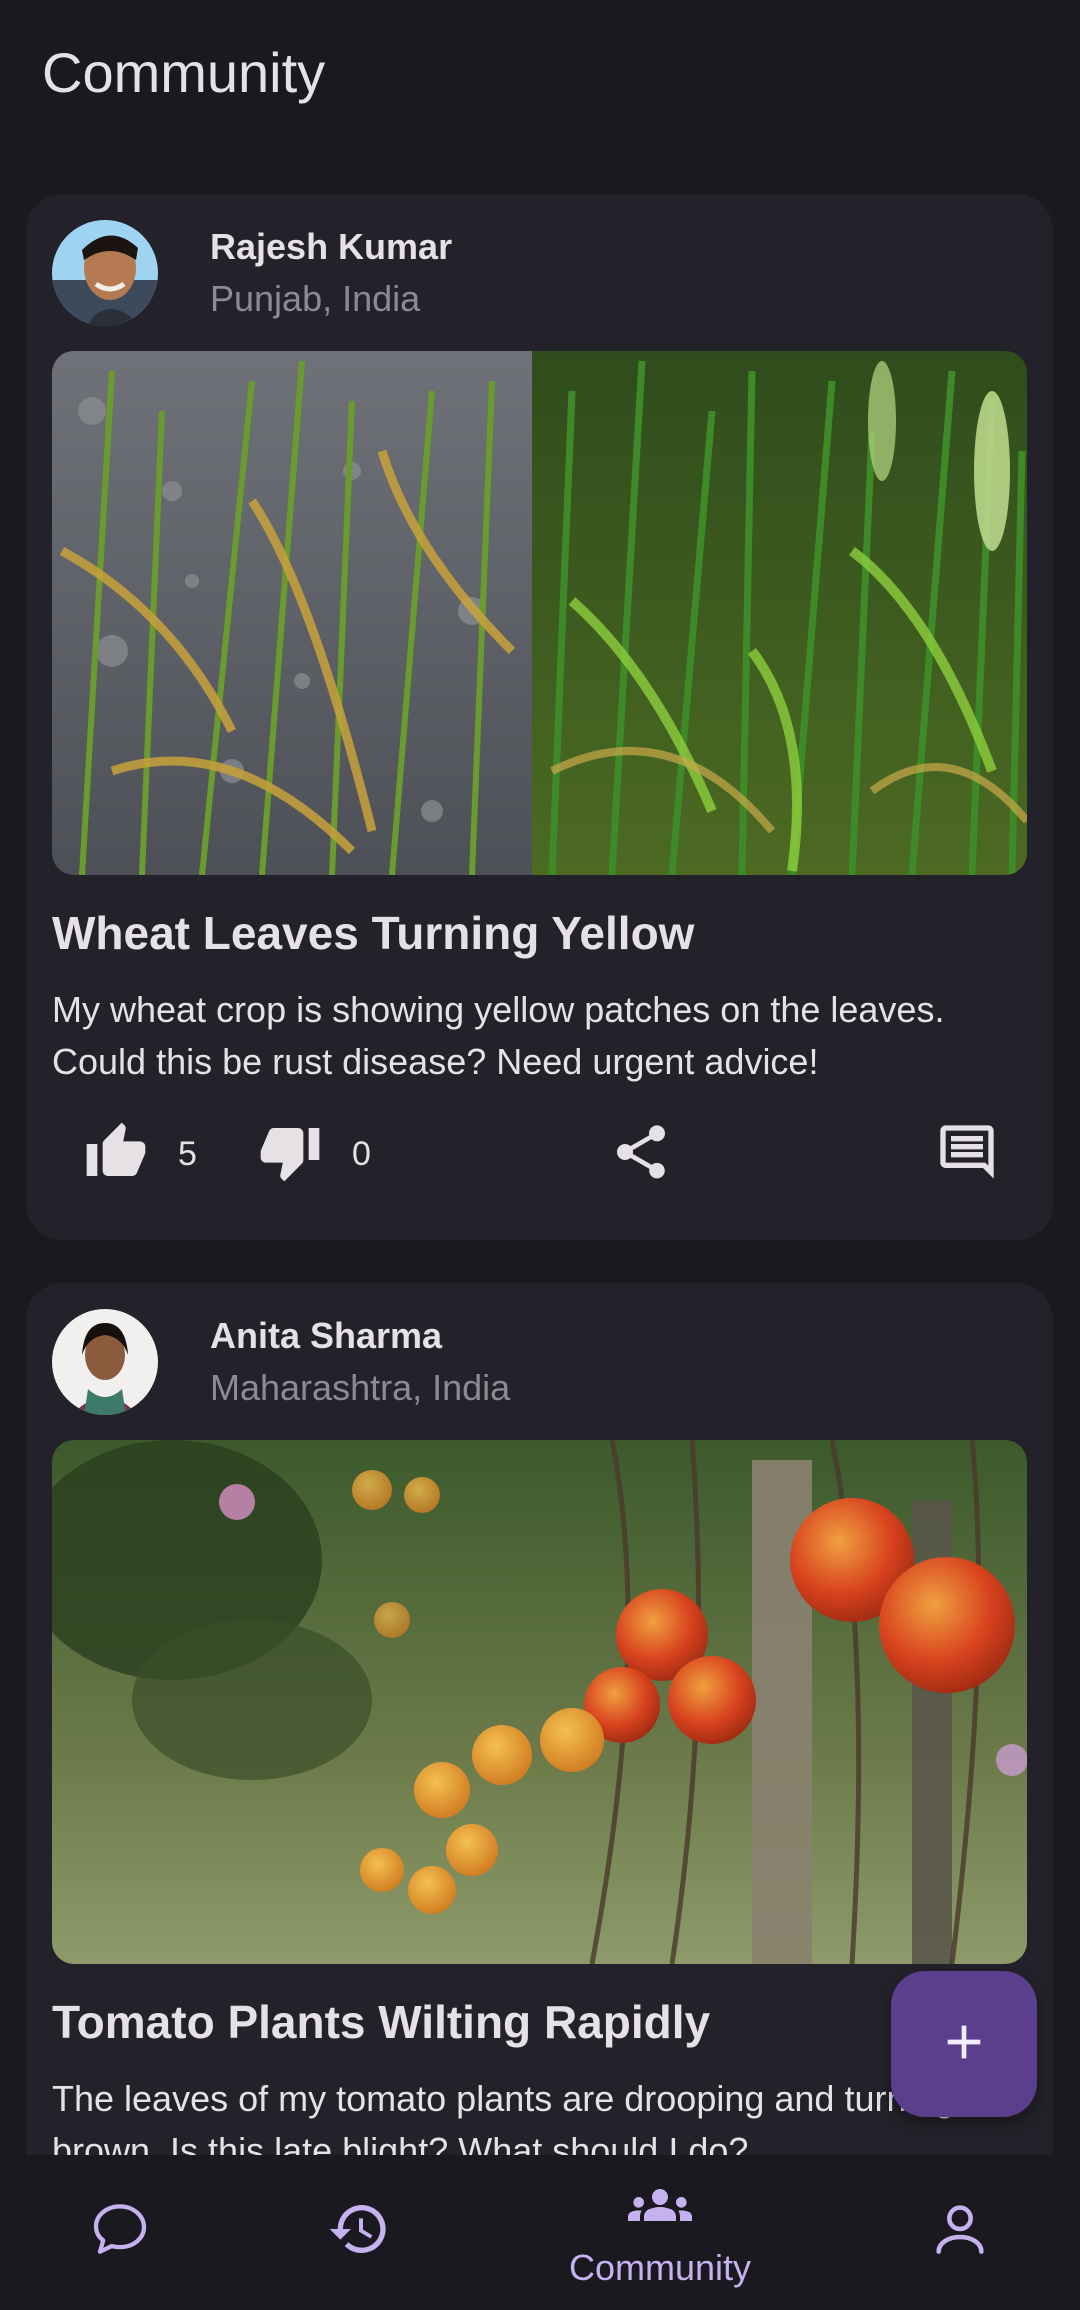 This screenshot has height=2310, width=1080. What do you see at coordinates (120, 2229) in the screenshot?
I see `chat-bubble-icon` at bounding box center [120, 2229].